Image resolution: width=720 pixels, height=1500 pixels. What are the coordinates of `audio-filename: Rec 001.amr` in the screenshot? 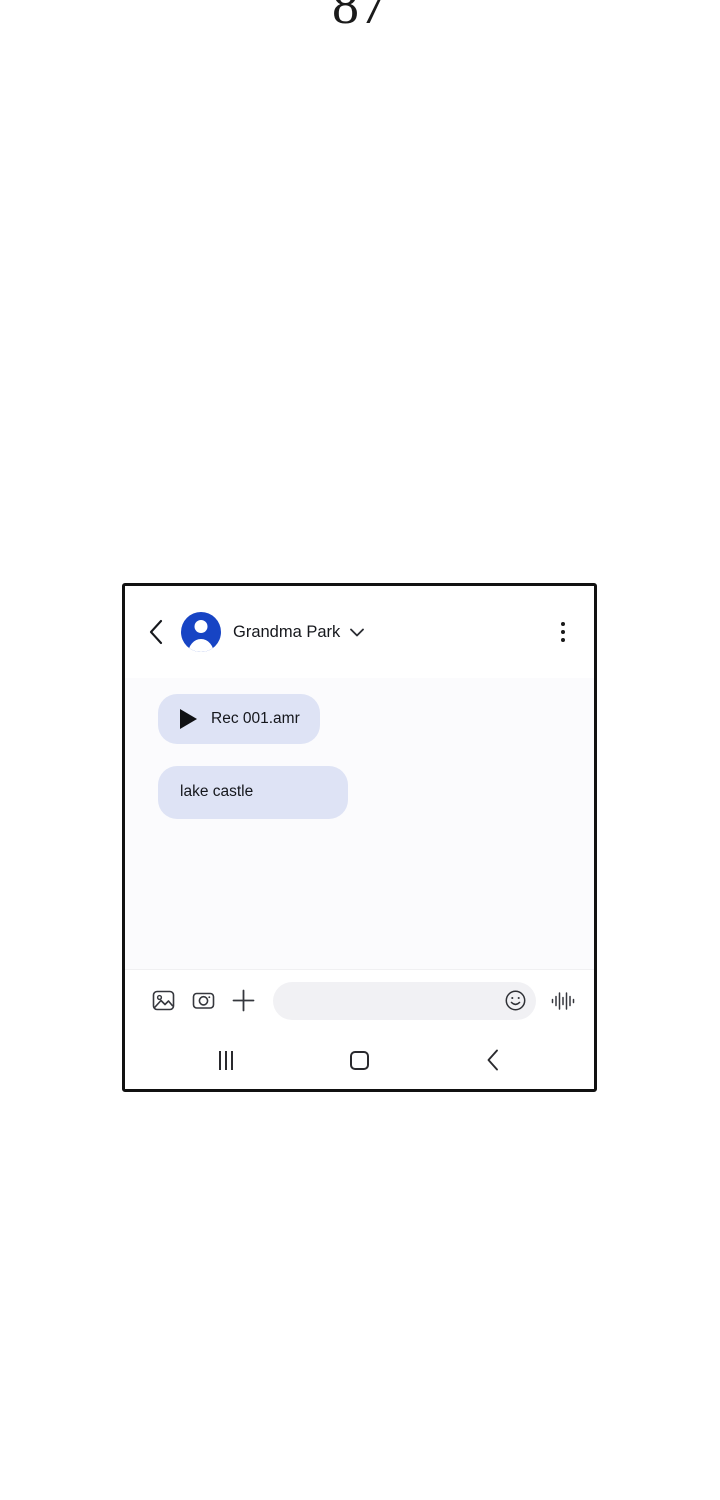 It's located at (255, 718).